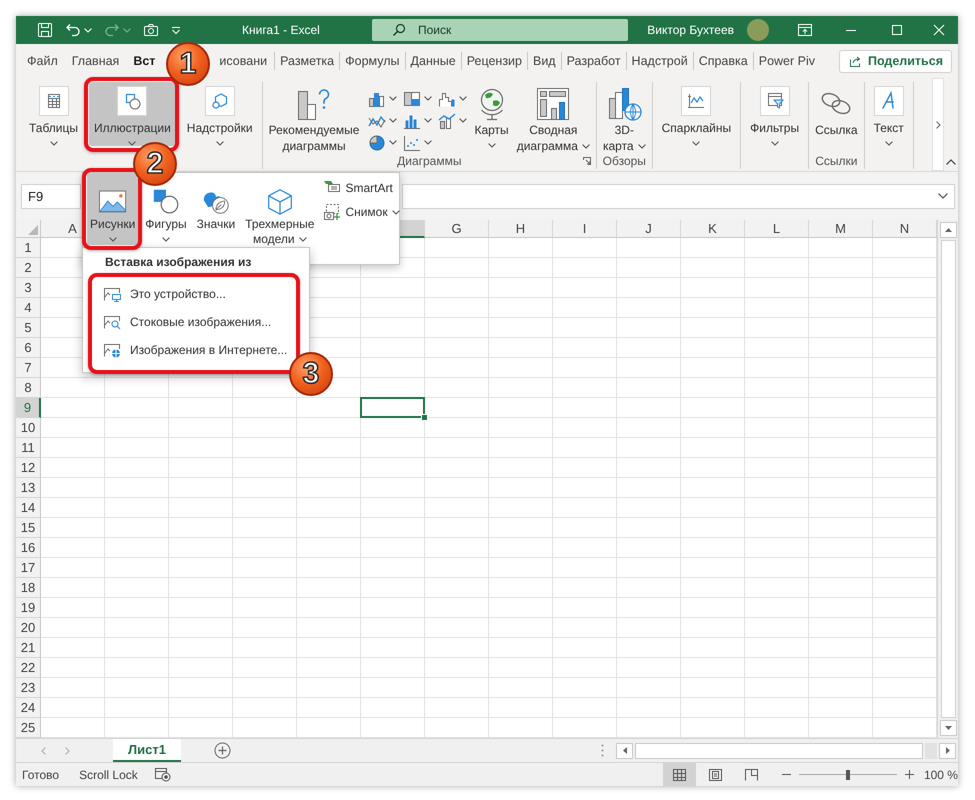  What do you see at coordinates (307, 61) in the screenshot?
I see `ribbon-tab: Разметка` at bounding box center [307, 61].